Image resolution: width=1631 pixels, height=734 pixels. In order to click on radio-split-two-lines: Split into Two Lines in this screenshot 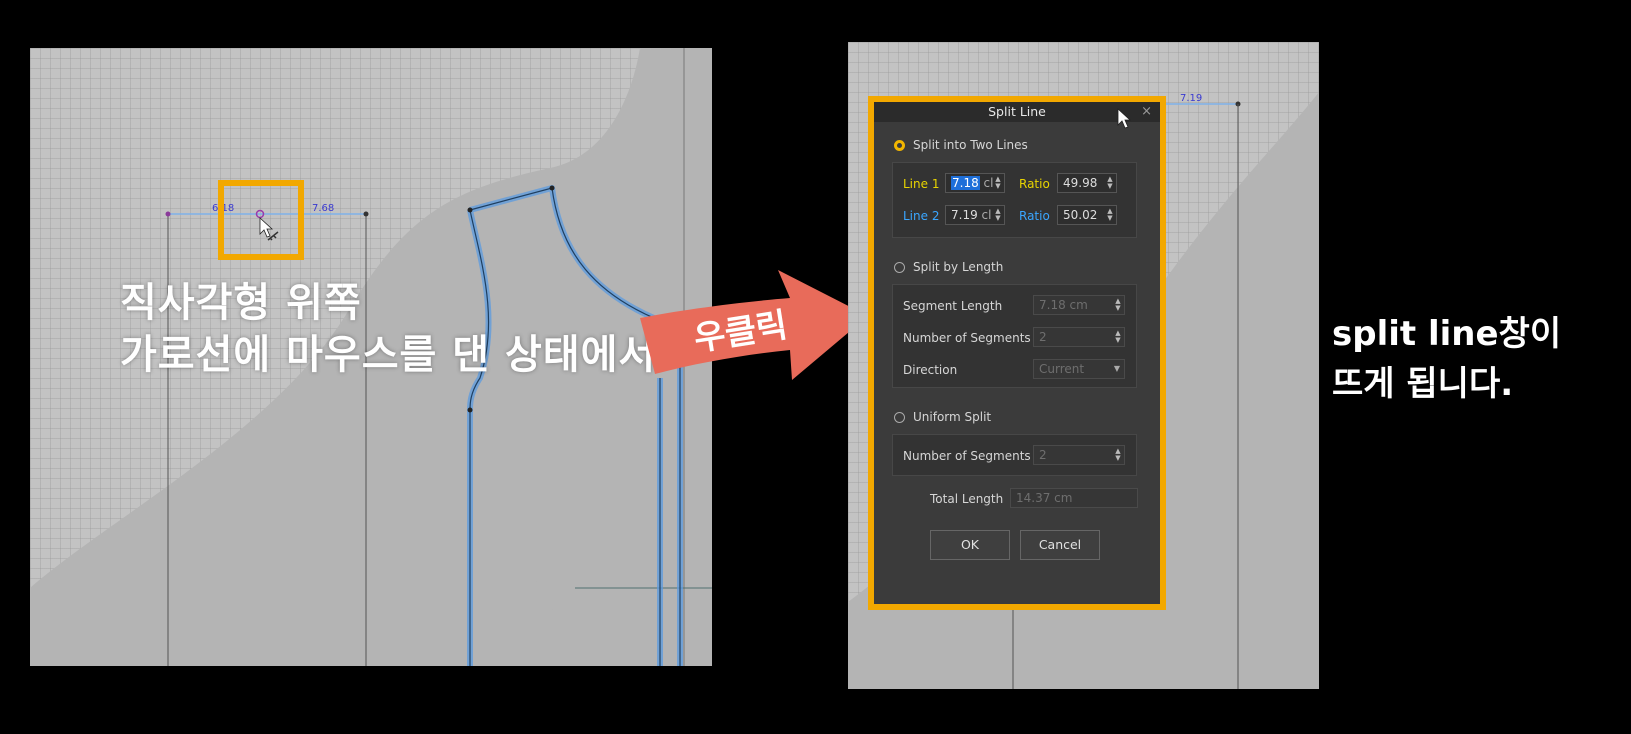, I will do `click(961, 145)`.